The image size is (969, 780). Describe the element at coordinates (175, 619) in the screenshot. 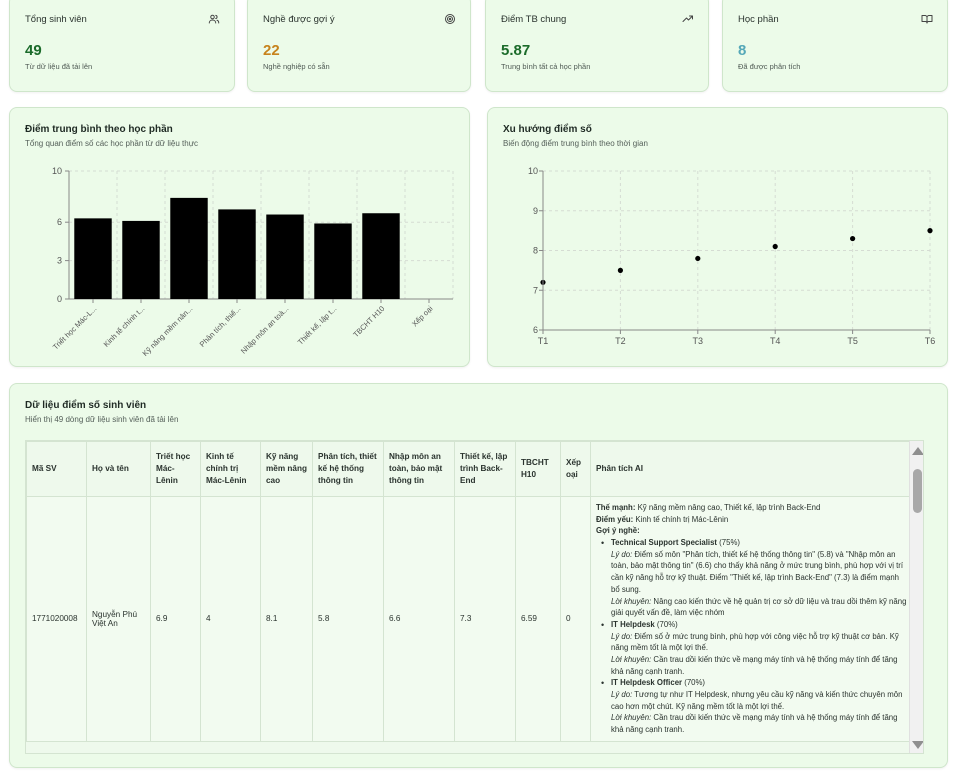

I see `cell-score: 6.9` at that location.